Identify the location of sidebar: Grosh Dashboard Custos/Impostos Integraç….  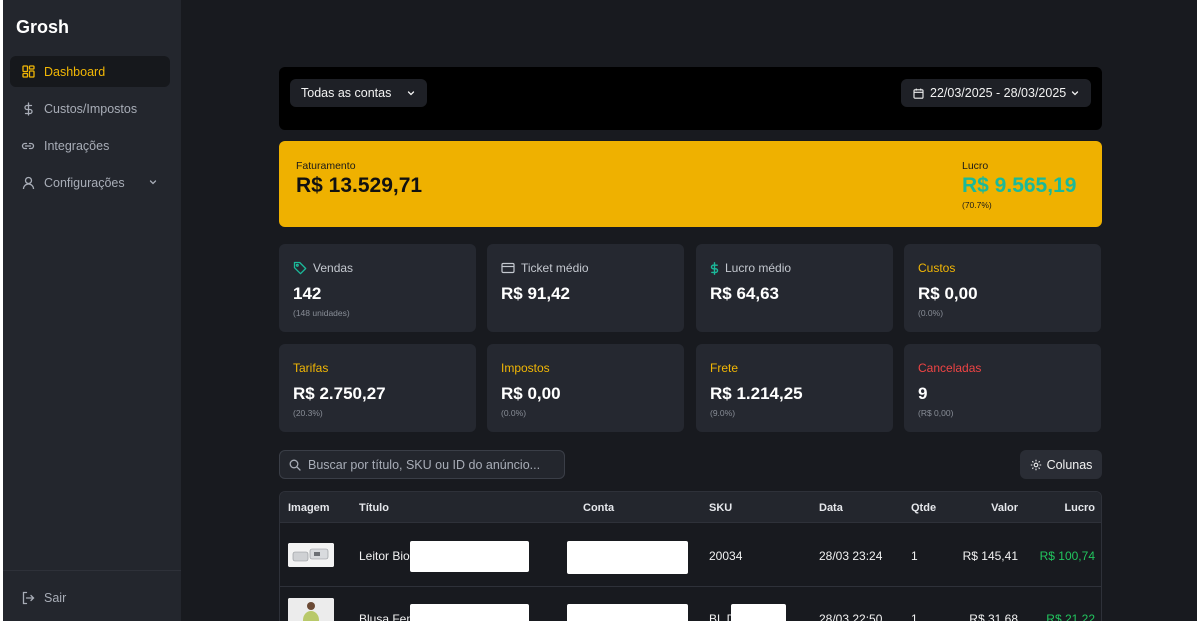
(92, 310).